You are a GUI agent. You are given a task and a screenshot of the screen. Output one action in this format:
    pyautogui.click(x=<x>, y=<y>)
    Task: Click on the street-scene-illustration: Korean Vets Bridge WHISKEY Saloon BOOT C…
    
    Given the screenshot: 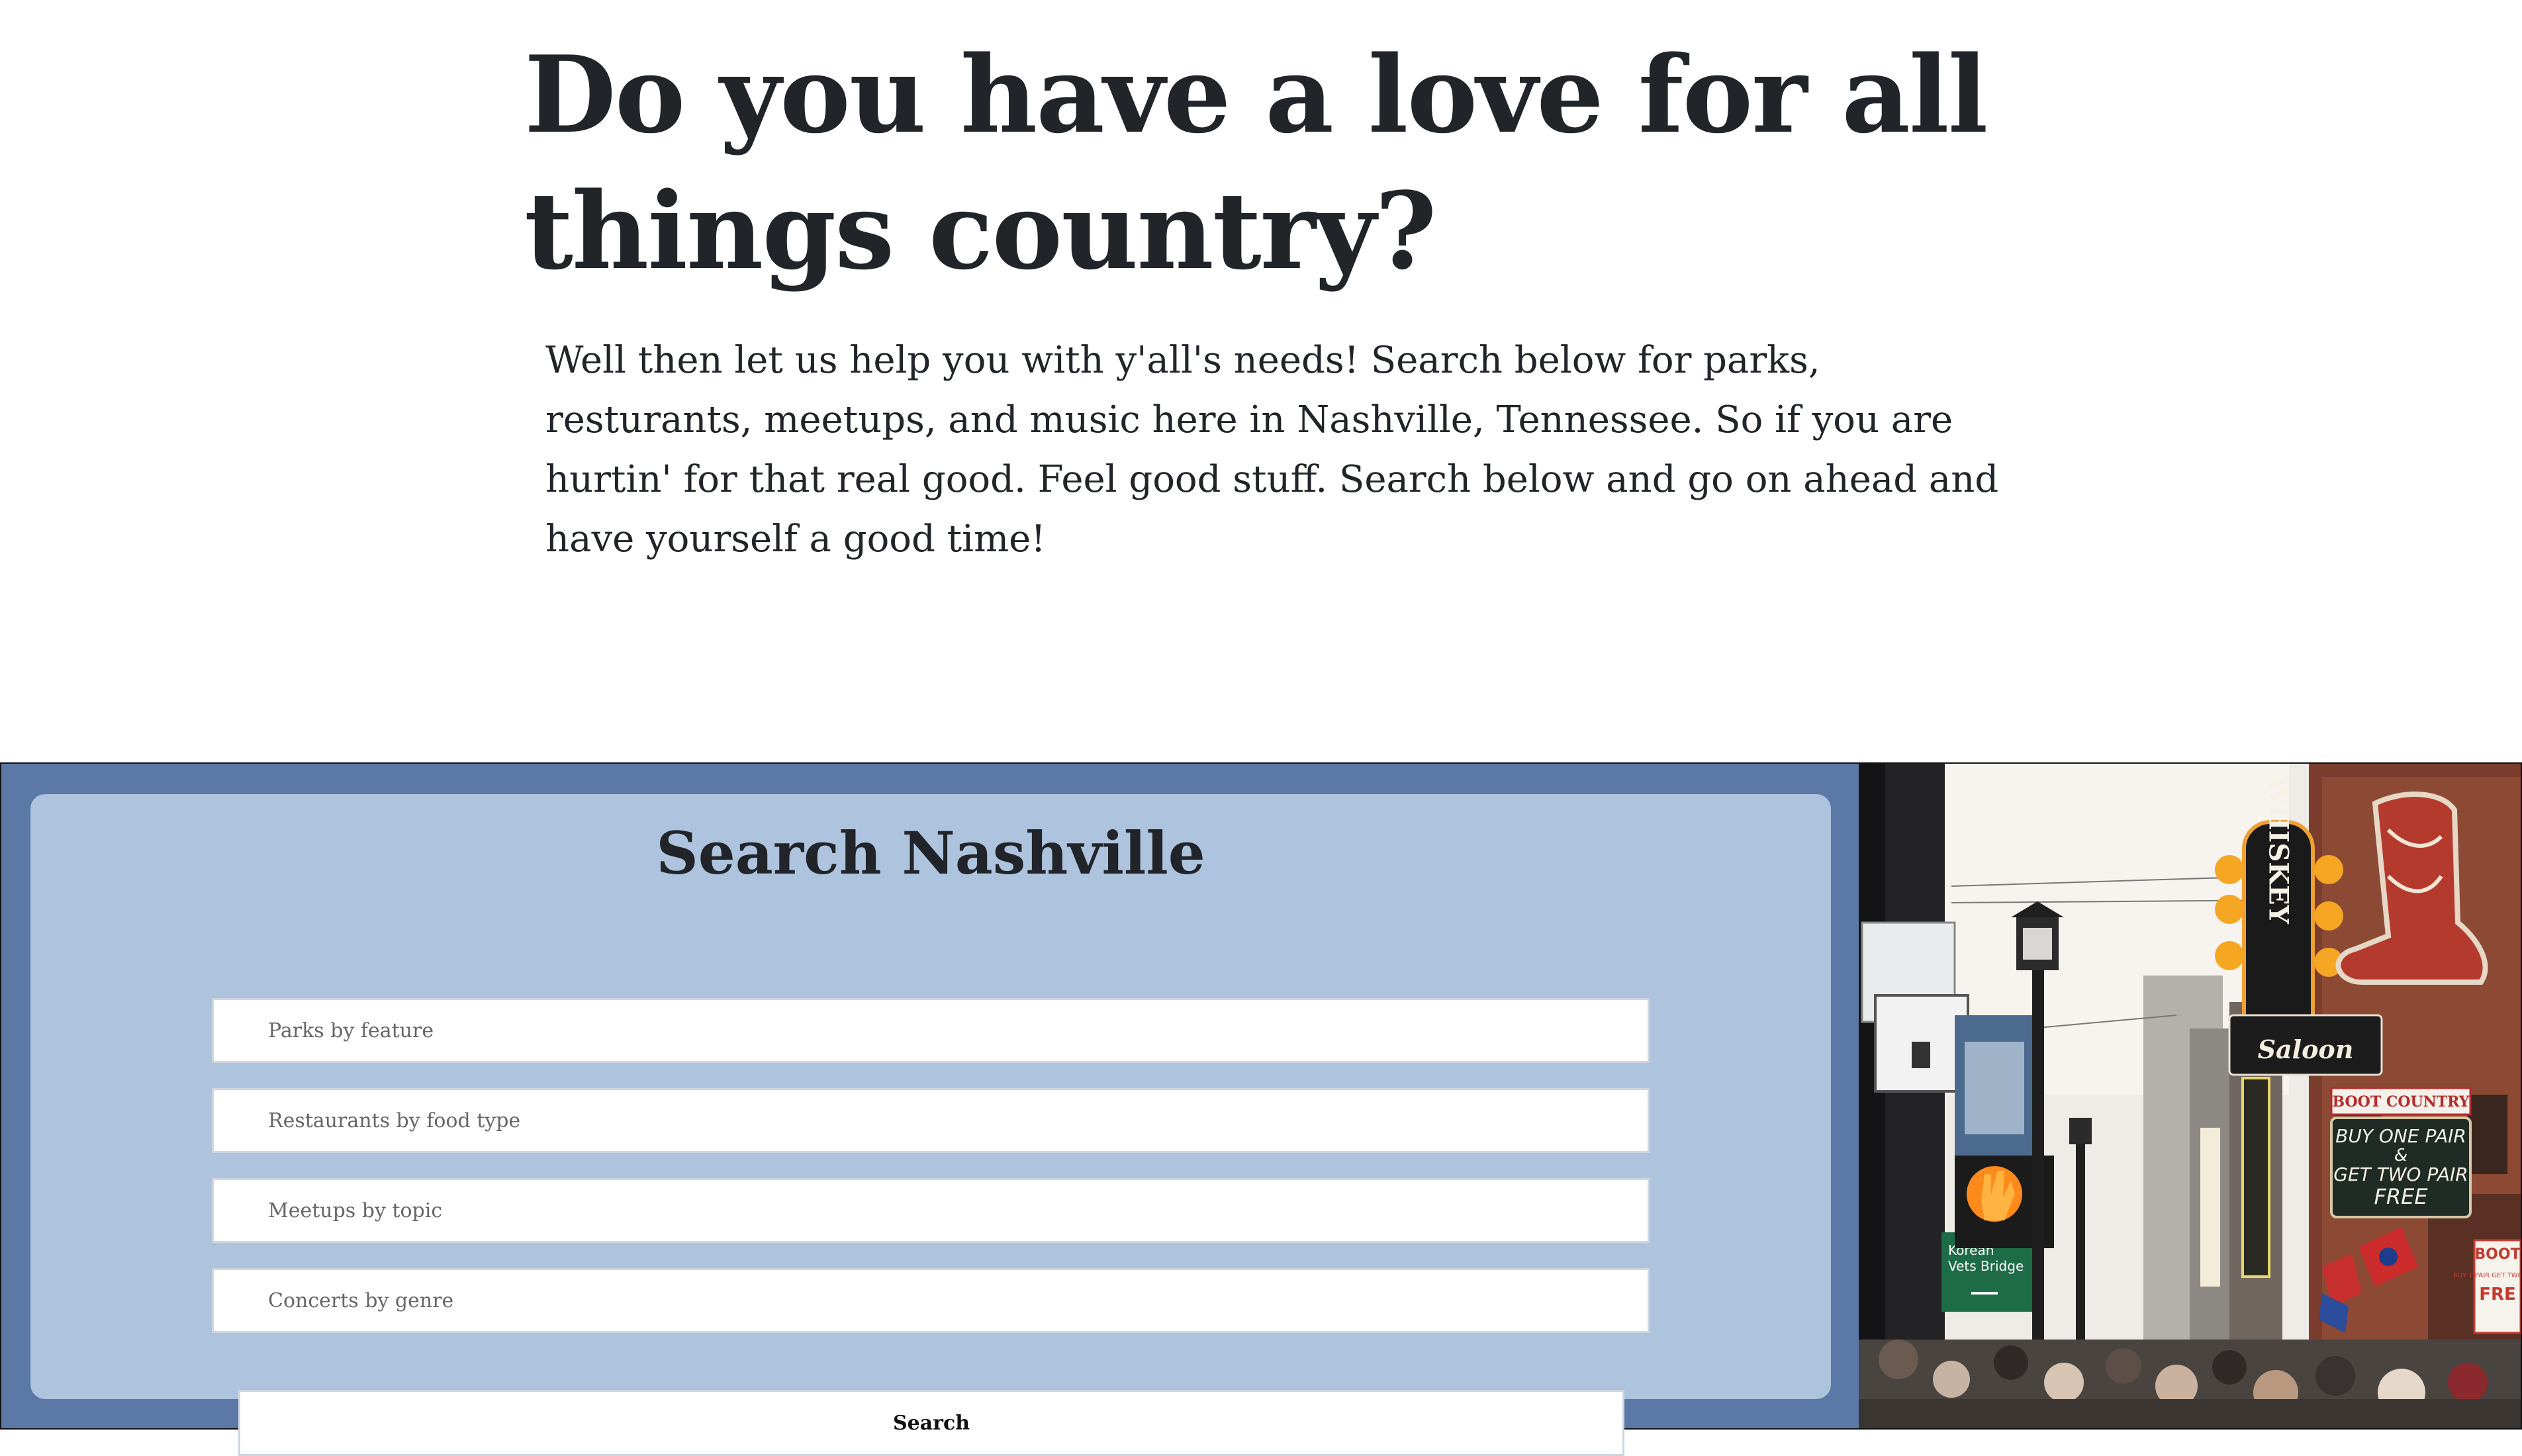 What is the action you would take?
    pyautogui.click(x=2190, y=1096)
    